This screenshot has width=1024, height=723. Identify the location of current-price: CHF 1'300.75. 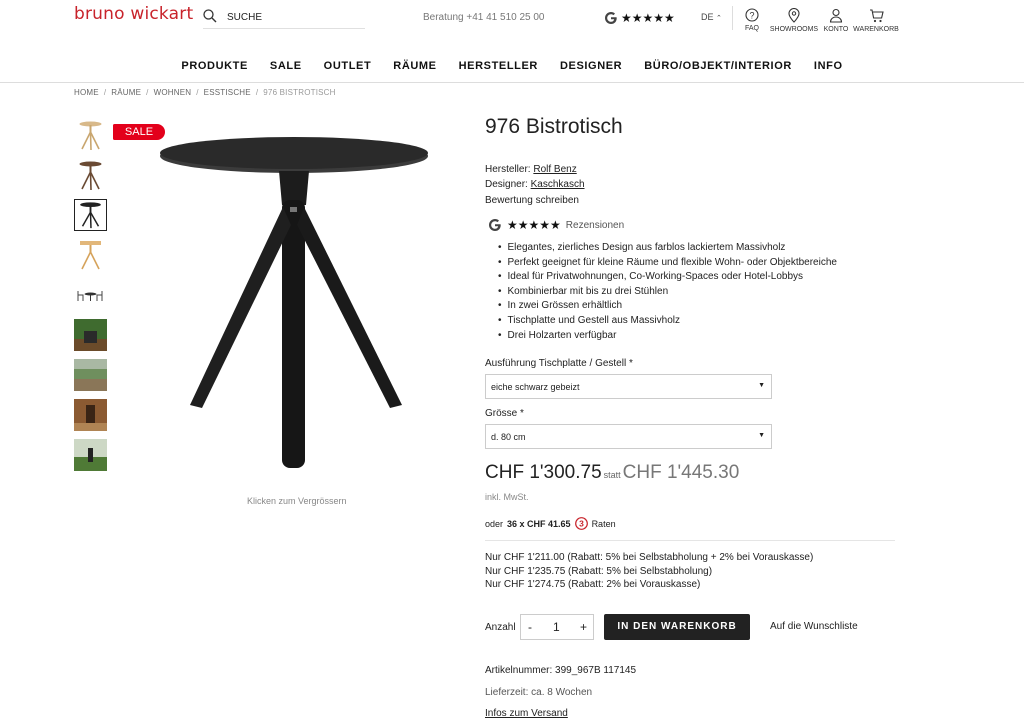
(543, 472).